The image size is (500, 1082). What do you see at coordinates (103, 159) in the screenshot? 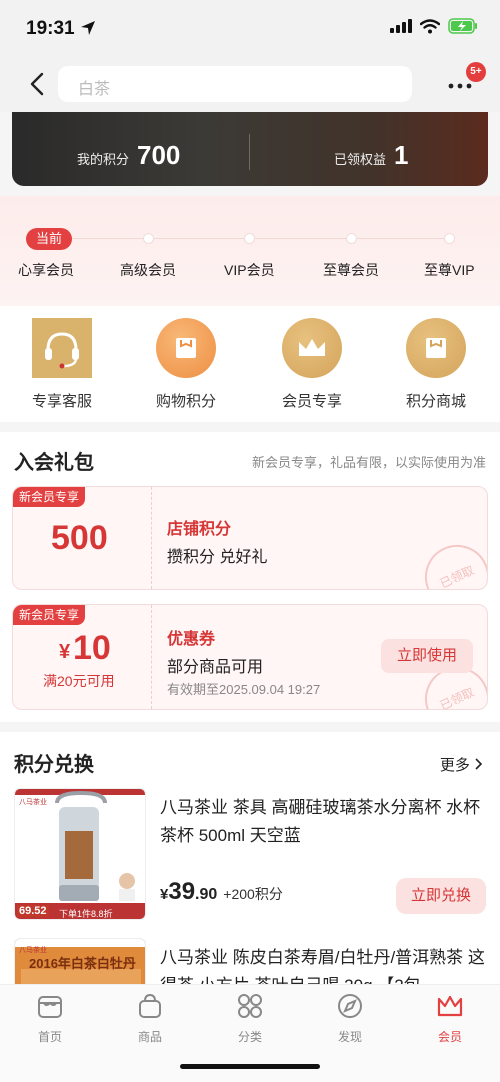
I see `points-label: 我的积分` at bounding box center [103, 159].